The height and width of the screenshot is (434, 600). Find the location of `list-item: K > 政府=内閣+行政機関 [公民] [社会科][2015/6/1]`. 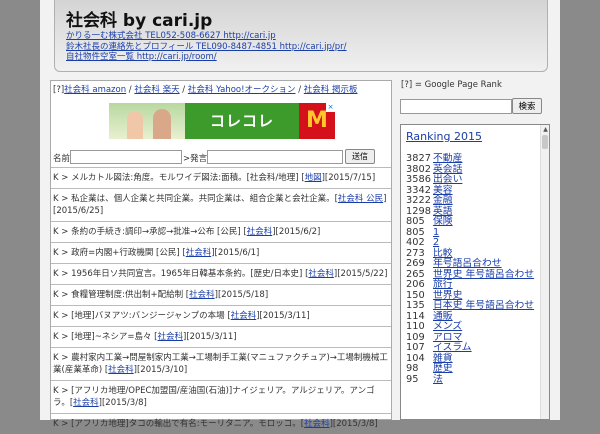

list-item: K > 政府=内閣+行政機関 [公民] [社会科][2015/6/1] is located at coordinates (221, 252).